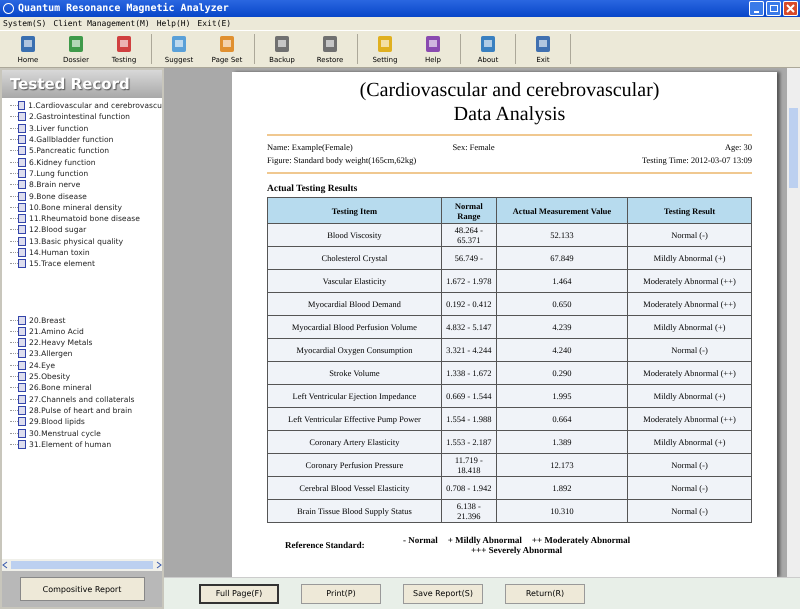  Describe the element at coordinates (562, 442) in the screenshot. I see `table-cell: 1.389` at that location.